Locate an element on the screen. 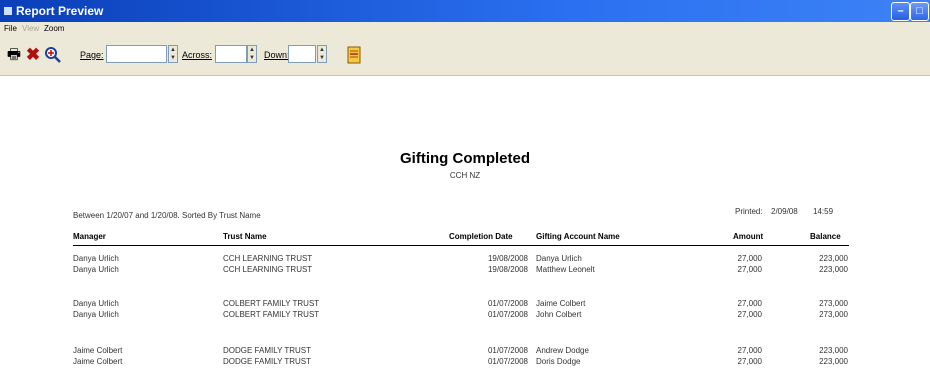 Image resolution: width=930 pixels, height=372 pixels. page-label: Page: is located at coordinates (92, 55).